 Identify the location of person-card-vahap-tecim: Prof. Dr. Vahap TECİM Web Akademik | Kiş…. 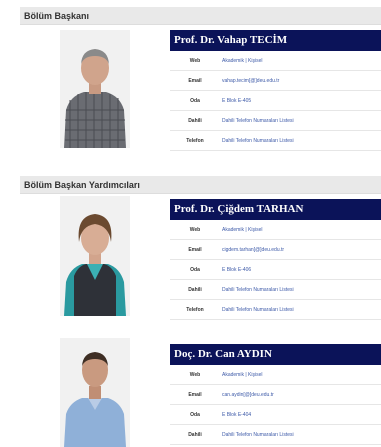
(275, 90).